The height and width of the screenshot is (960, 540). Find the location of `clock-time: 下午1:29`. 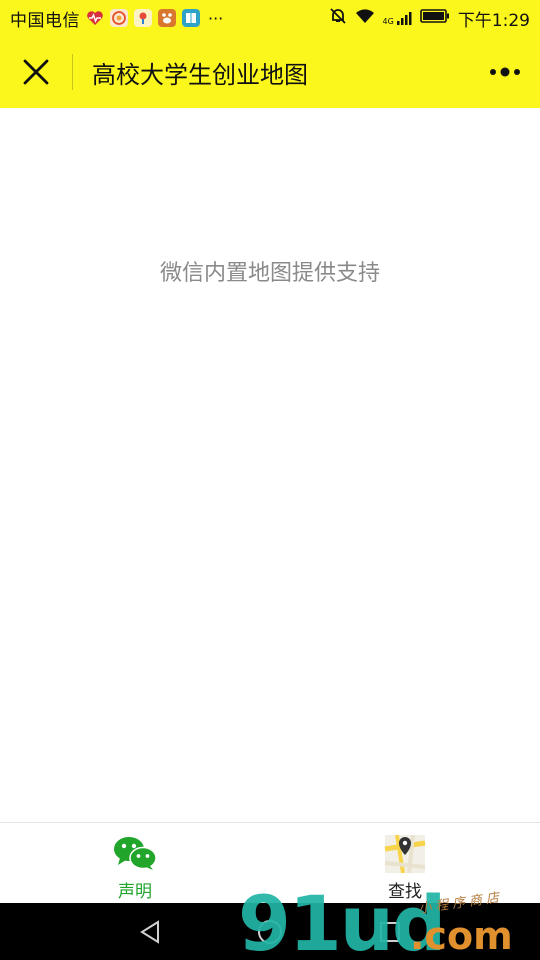

clock-time: 下午1:29 is located at coordinates (493, 20).